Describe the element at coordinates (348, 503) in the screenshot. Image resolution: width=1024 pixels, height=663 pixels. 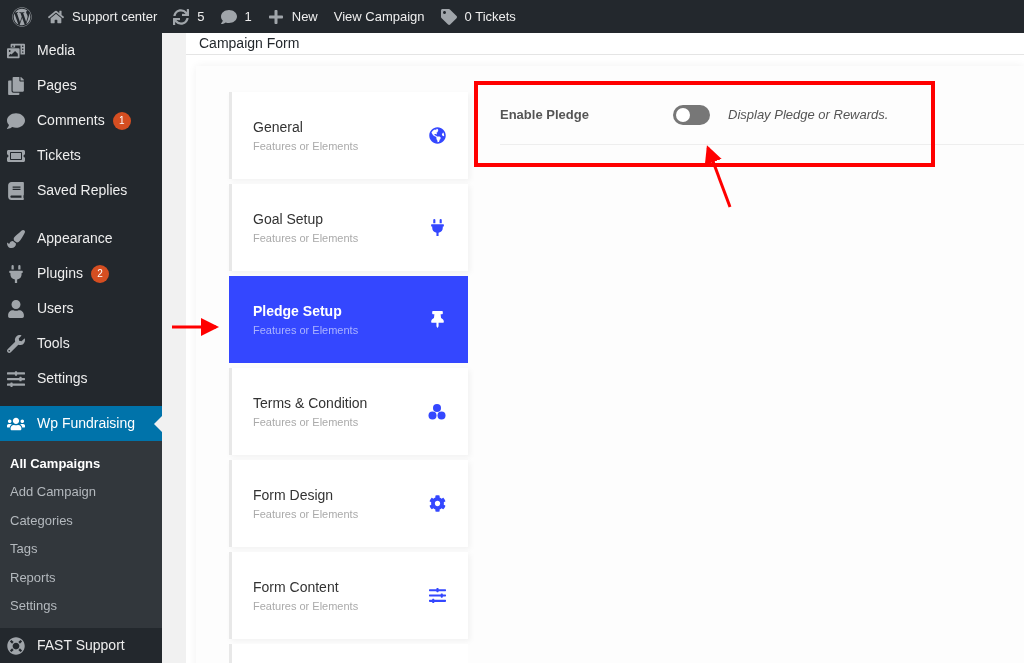
I see `settings-tab: Form Design Features or Elements` at that location.